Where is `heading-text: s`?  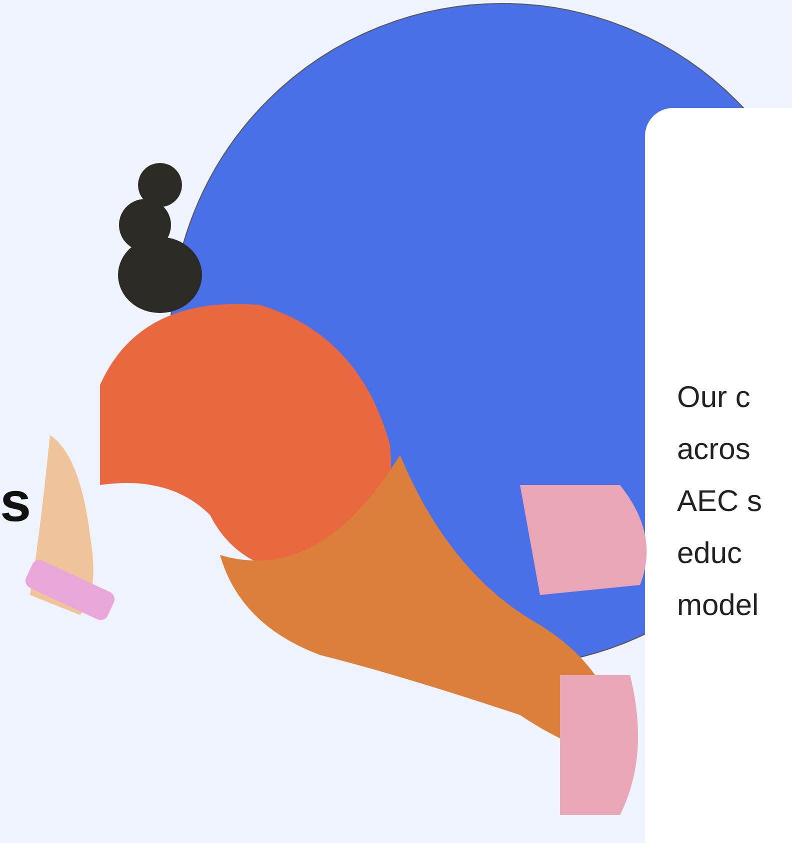
heading-text: s is located at coordinates (16, 502).